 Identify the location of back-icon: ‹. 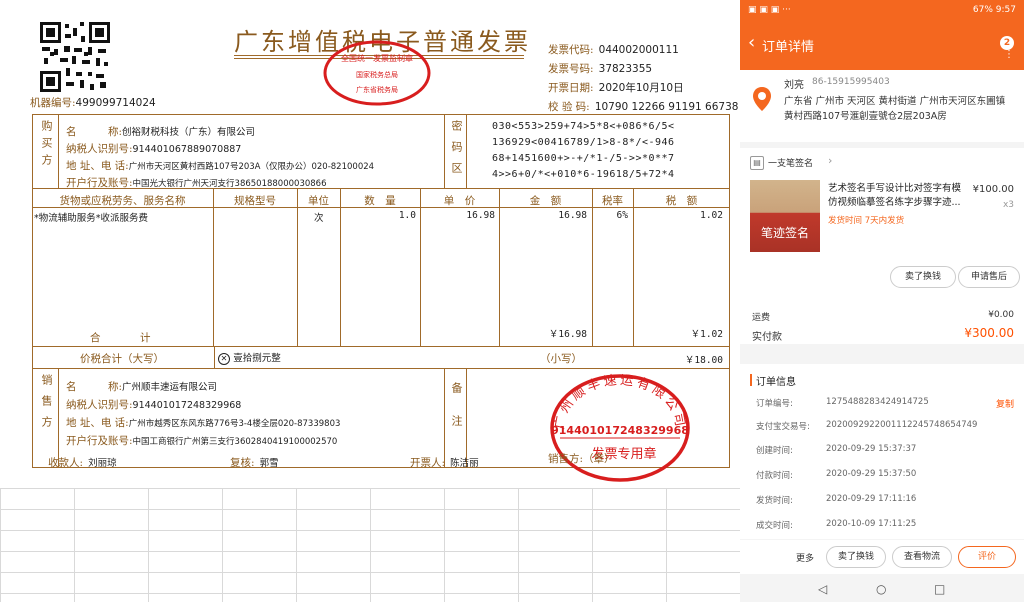
(751, 43).